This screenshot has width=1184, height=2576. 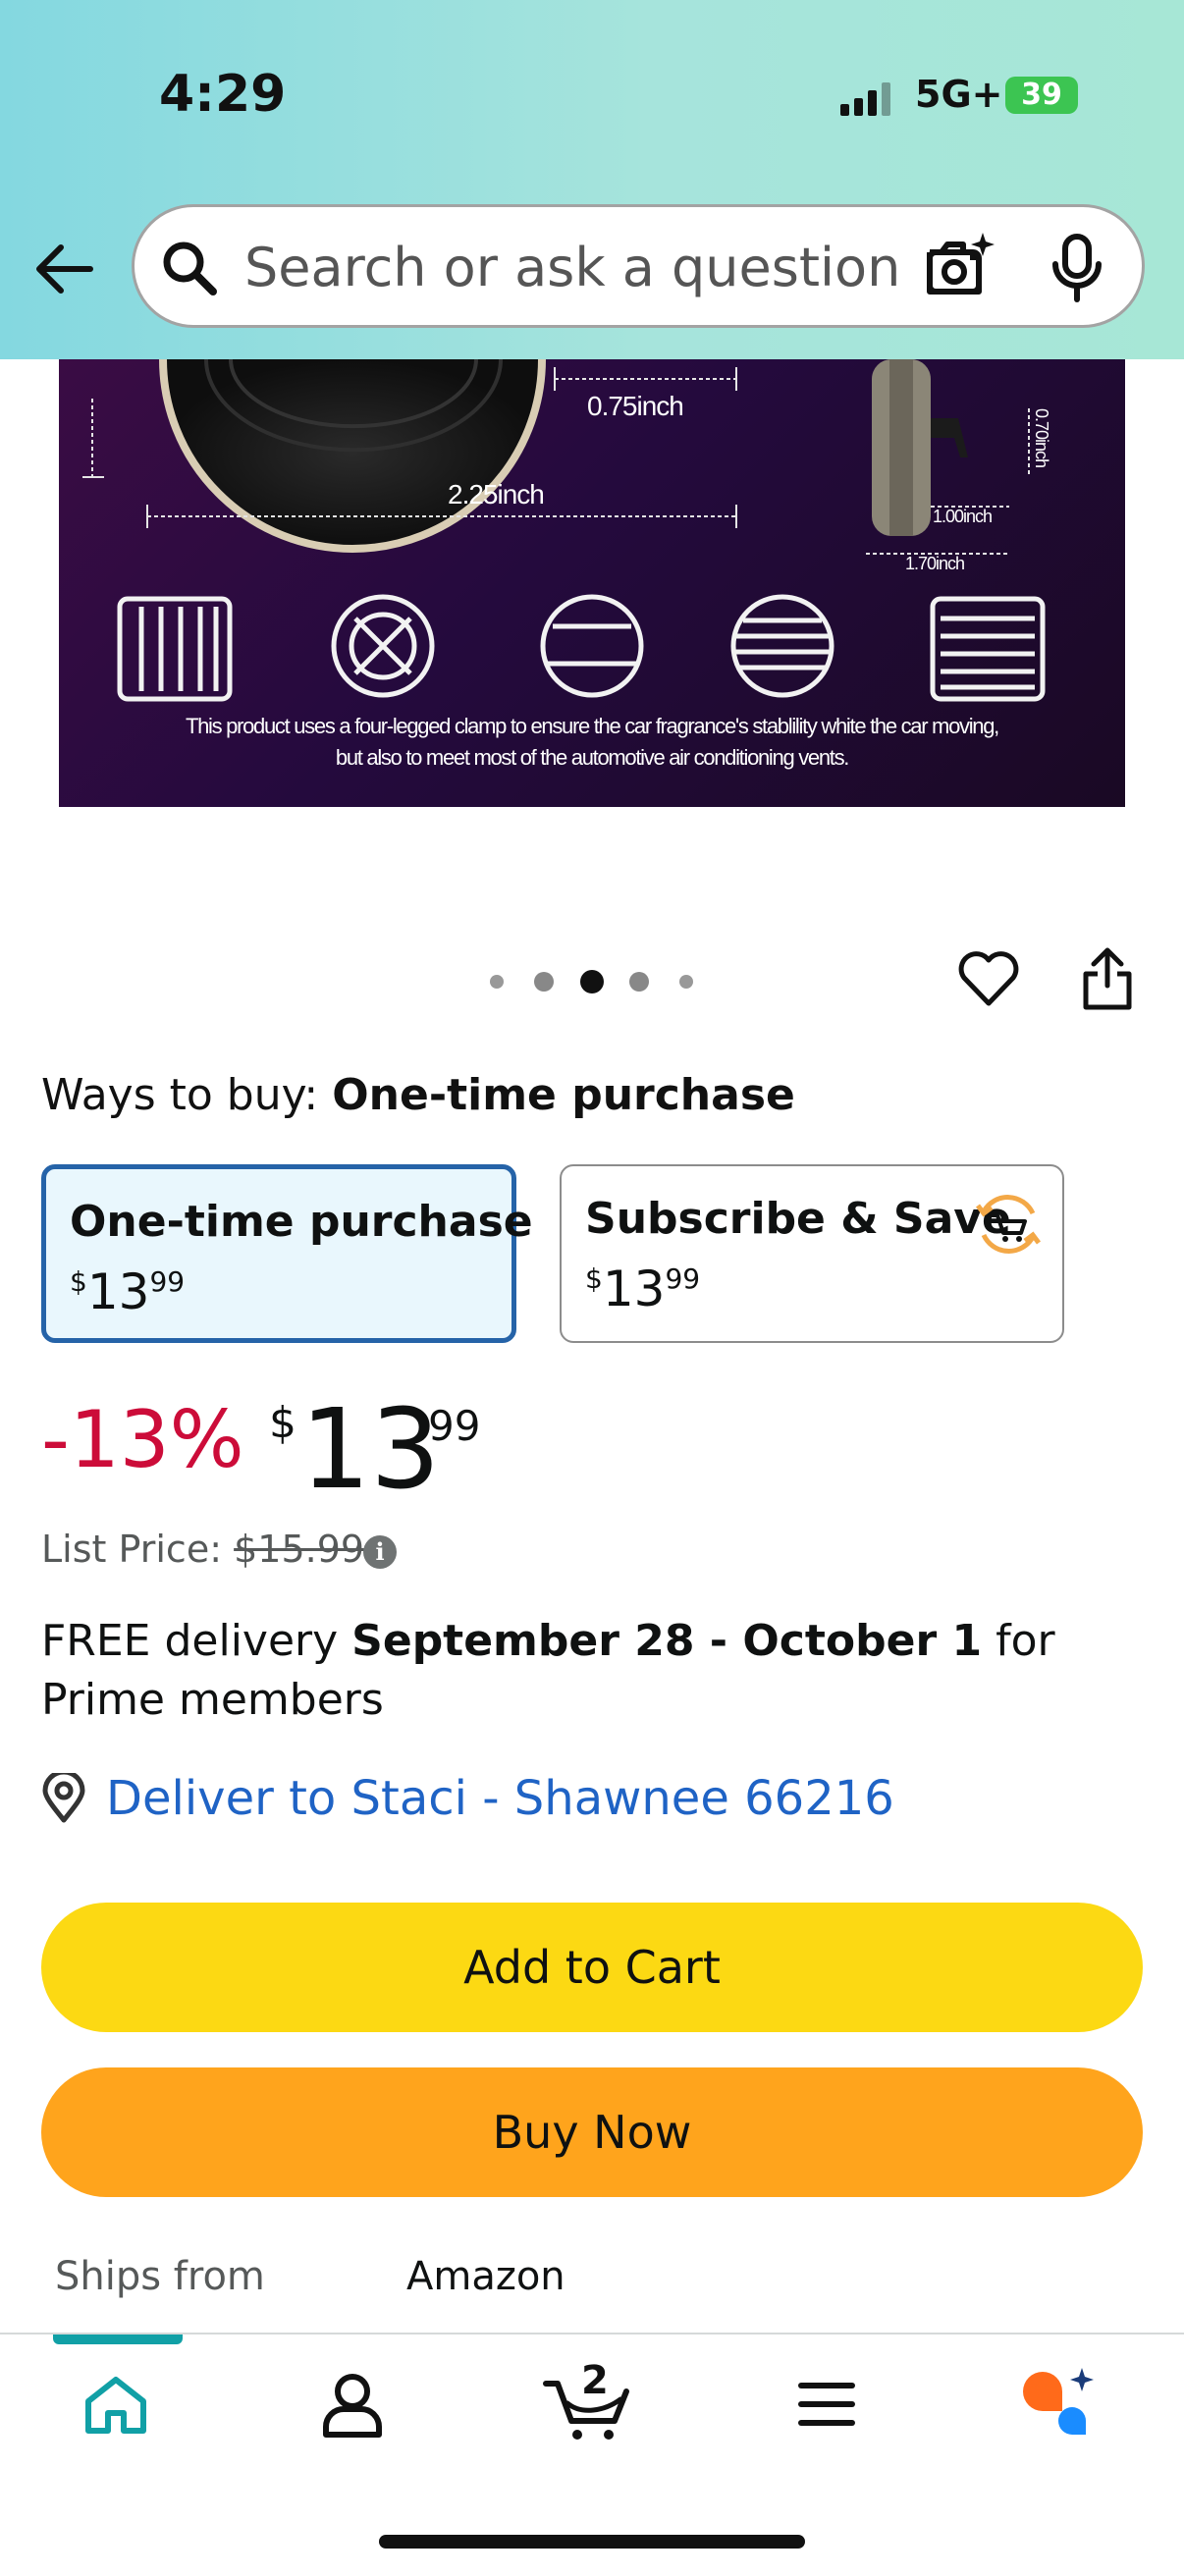 I want to click on option-subscribe-save: Subscribe & Save $1399, so click(x=812, y=1253).